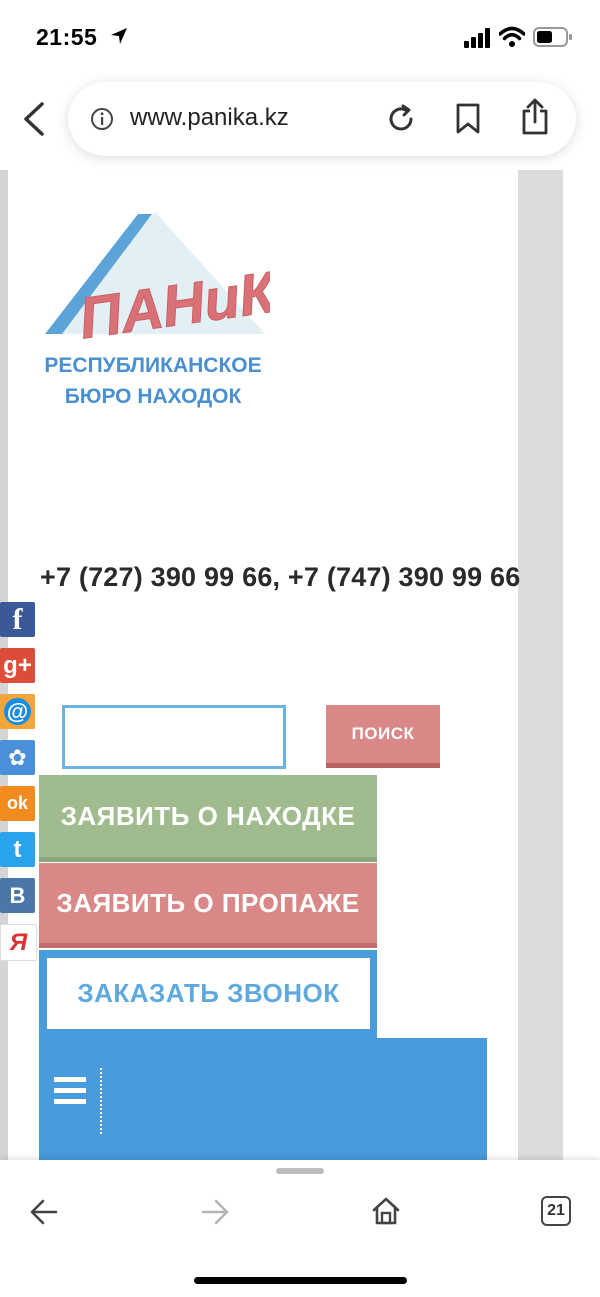  Describe the element at coordinates (208, 993) in the screenshot. I see `order-call-button: ЗАКАЗАТЬ ЗВОНОК` at that location.